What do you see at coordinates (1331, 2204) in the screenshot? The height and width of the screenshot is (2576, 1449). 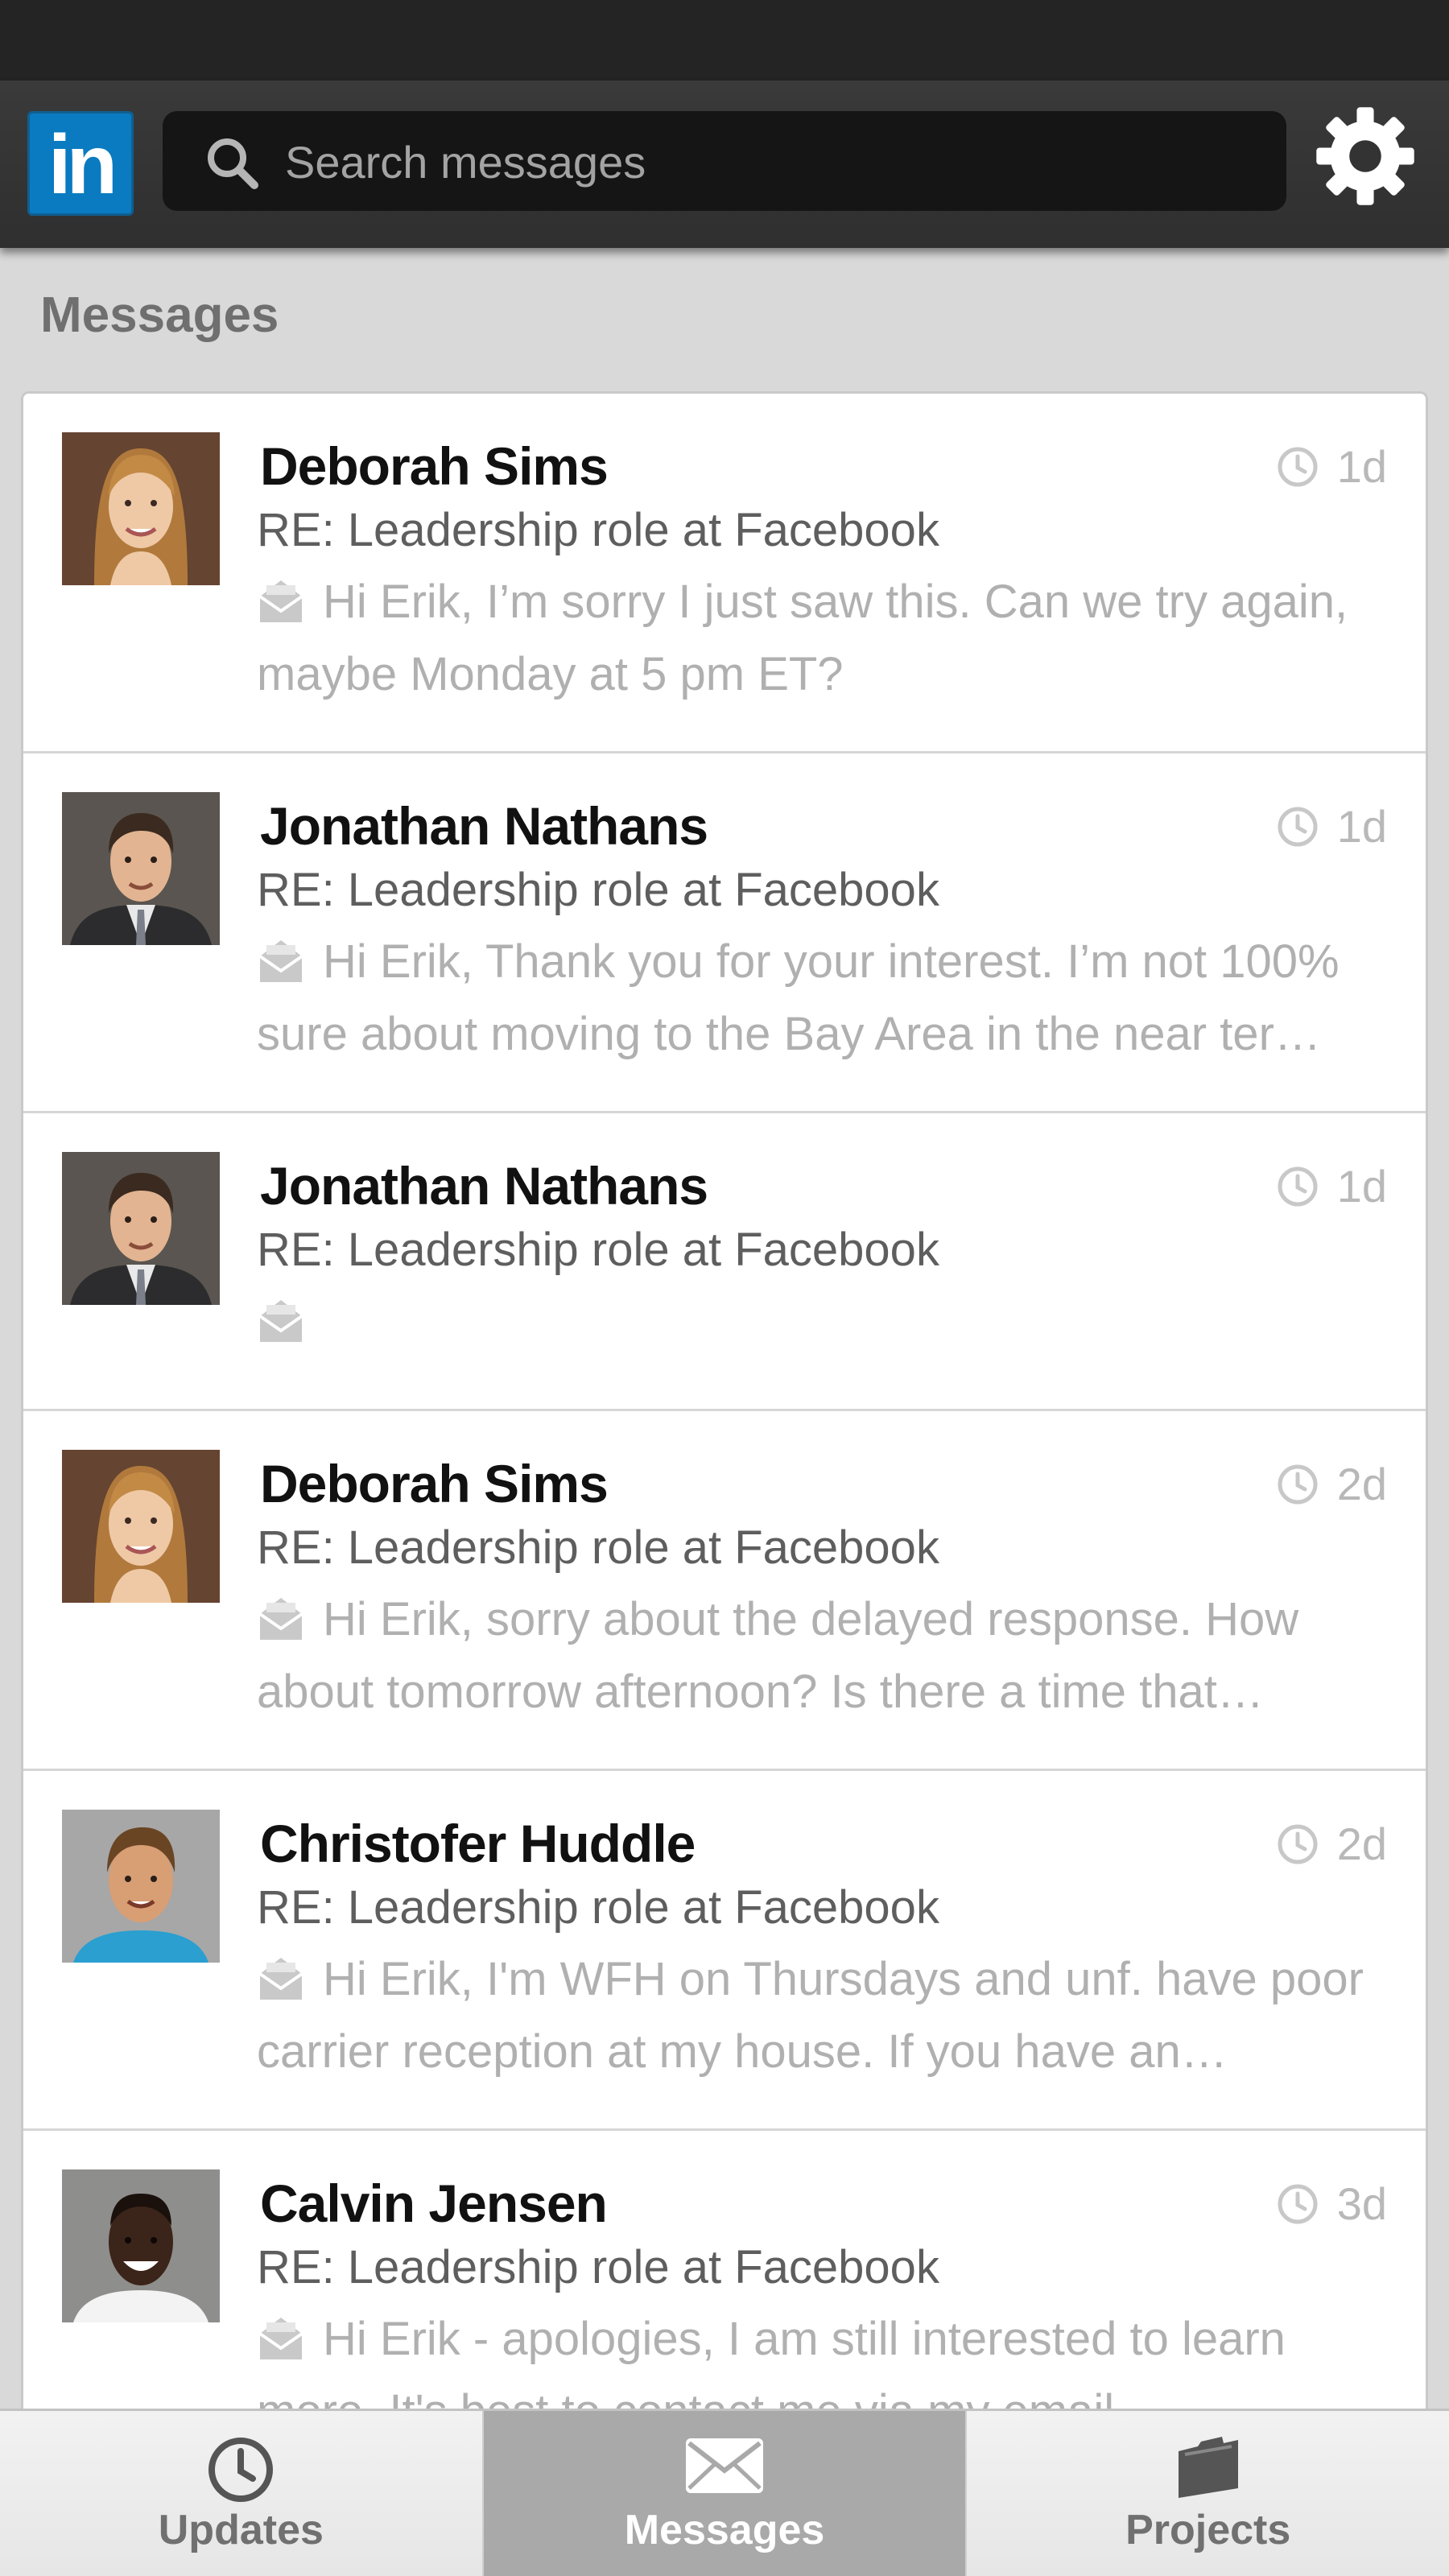 I see `message-time: 3d` at bounding box center [1331, 2204].